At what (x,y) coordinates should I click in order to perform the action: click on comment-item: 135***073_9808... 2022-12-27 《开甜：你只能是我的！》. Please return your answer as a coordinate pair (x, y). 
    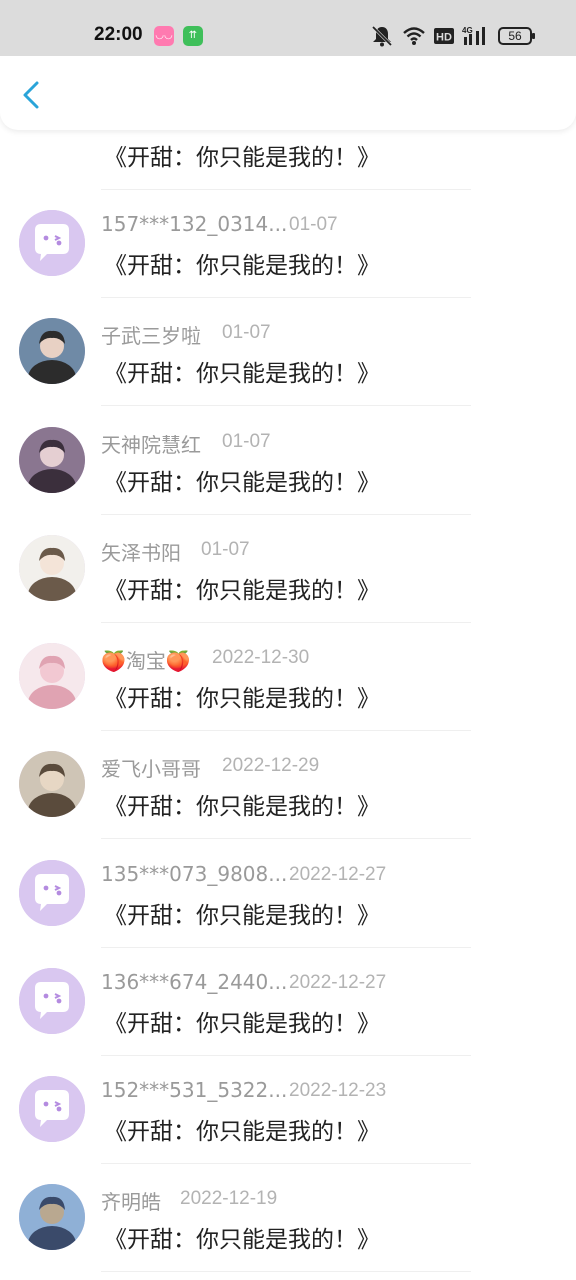
    Looking at the image, I should click on (288, 894).